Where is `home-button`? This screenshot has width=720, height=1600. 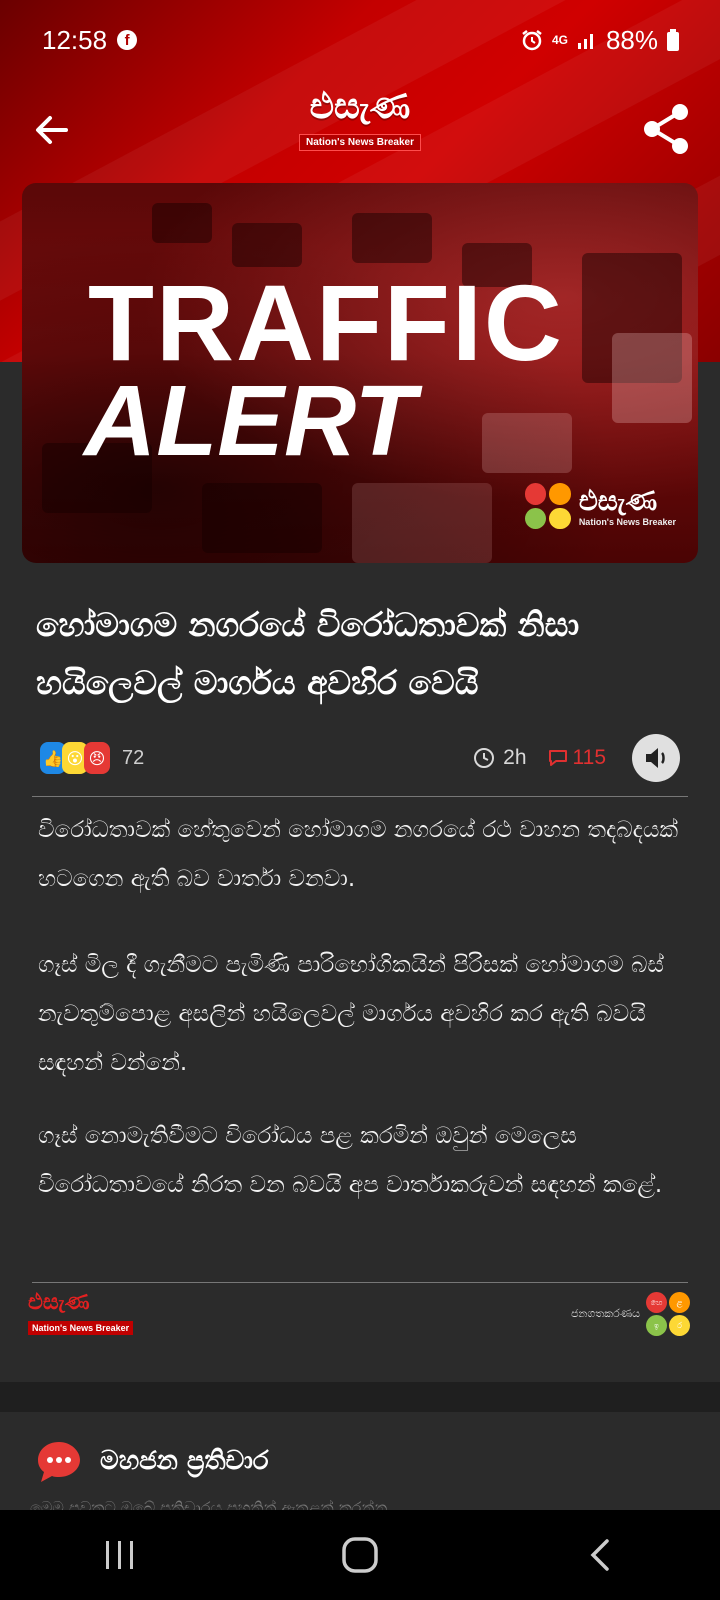 home-button is located at coordinates (360, 1555).